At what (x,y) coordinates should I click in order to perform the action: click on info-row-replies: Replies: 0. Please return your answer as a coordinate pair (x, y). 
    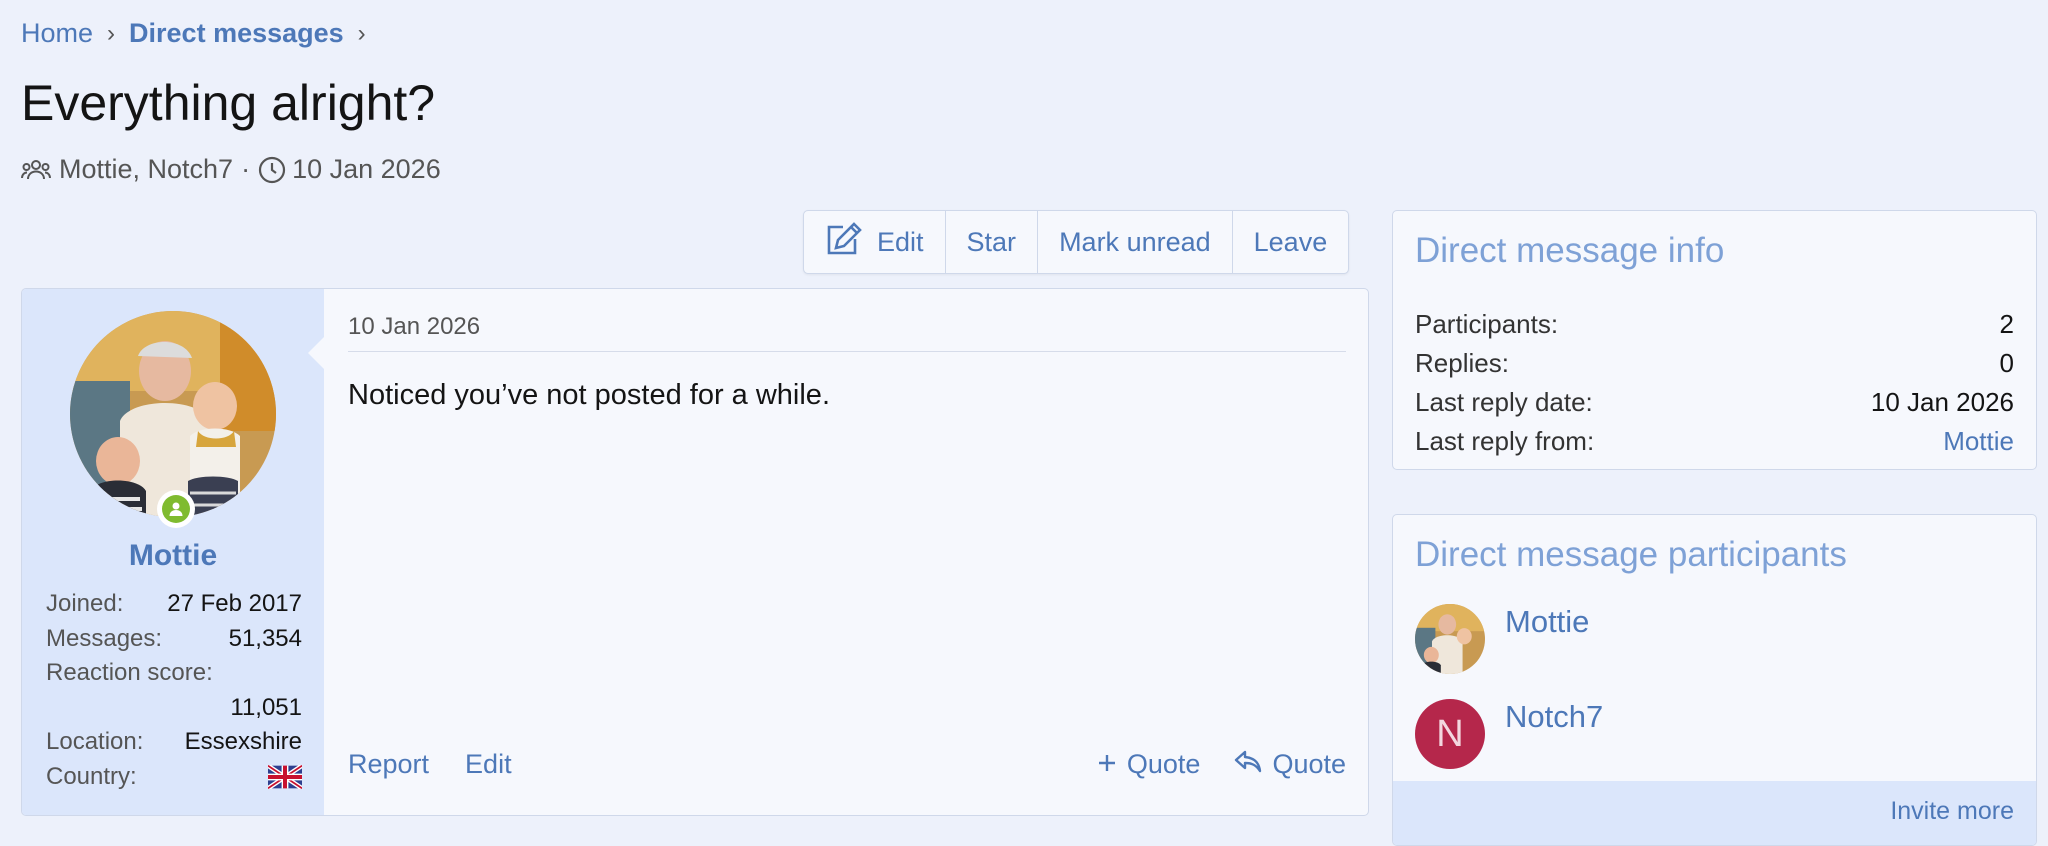
    Looking at the image, I should click on (1714, 363).